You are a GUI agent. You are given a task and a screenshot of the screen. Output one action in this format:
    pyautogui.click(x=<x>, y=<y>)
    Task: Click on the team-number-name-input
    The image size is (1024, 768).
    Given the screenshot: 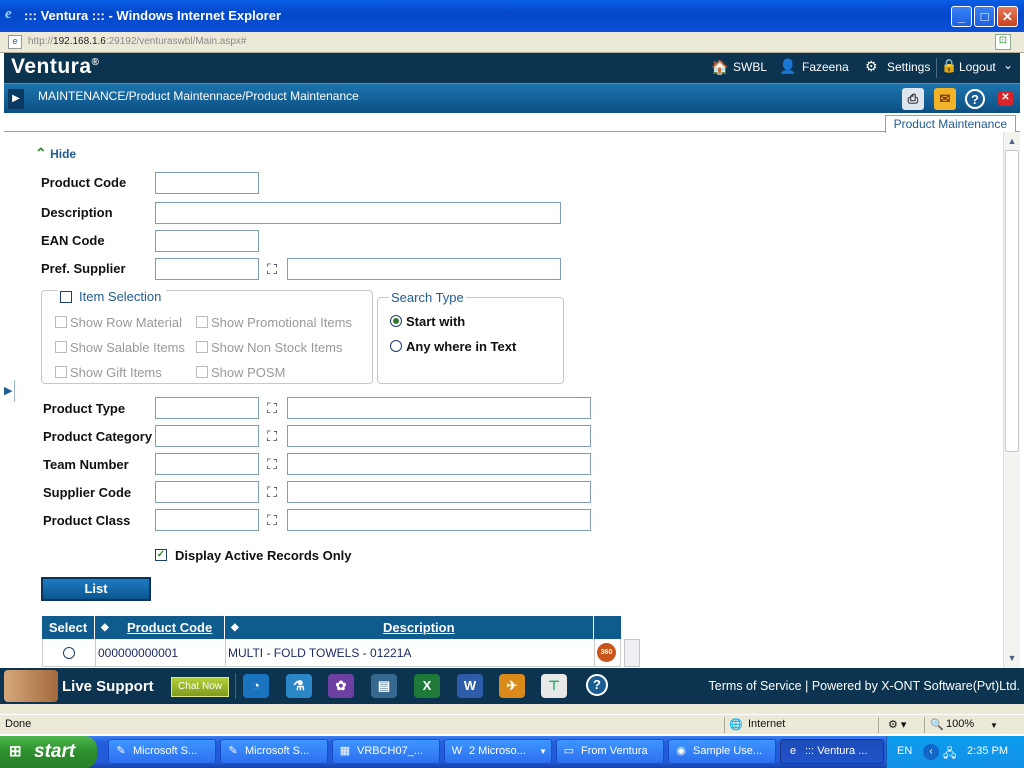 What is the action you would take?
    pyautogui.click(x=439, y=464)
    